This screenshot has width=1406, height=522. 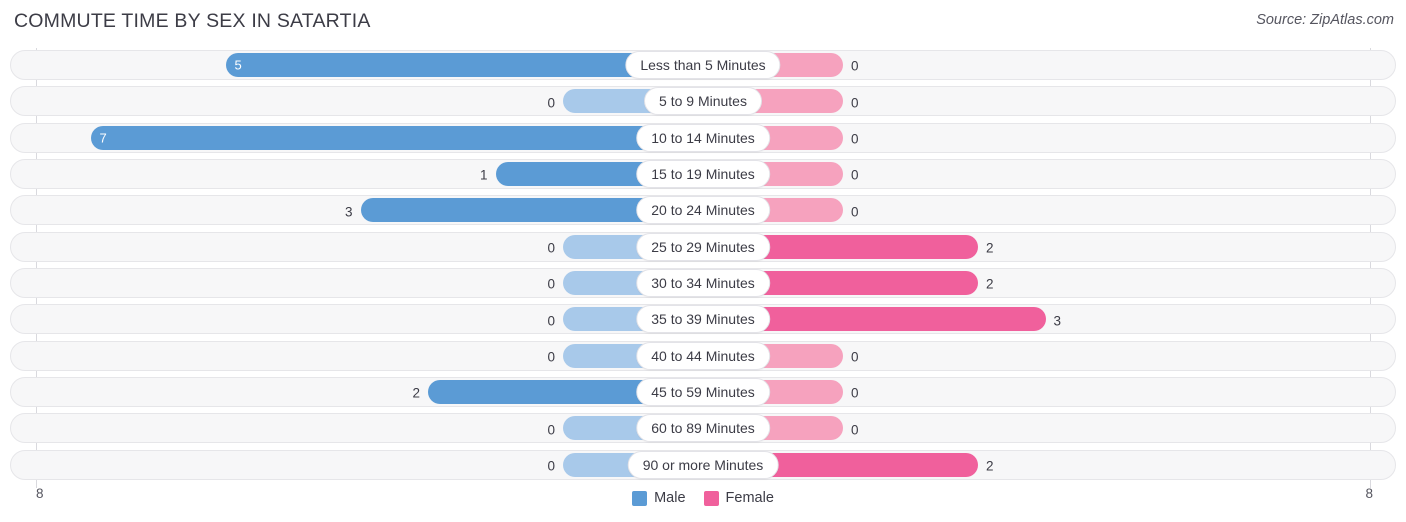 I want to click on category-label-pill: 90 or more Minutes, so click(x=703, y=464).